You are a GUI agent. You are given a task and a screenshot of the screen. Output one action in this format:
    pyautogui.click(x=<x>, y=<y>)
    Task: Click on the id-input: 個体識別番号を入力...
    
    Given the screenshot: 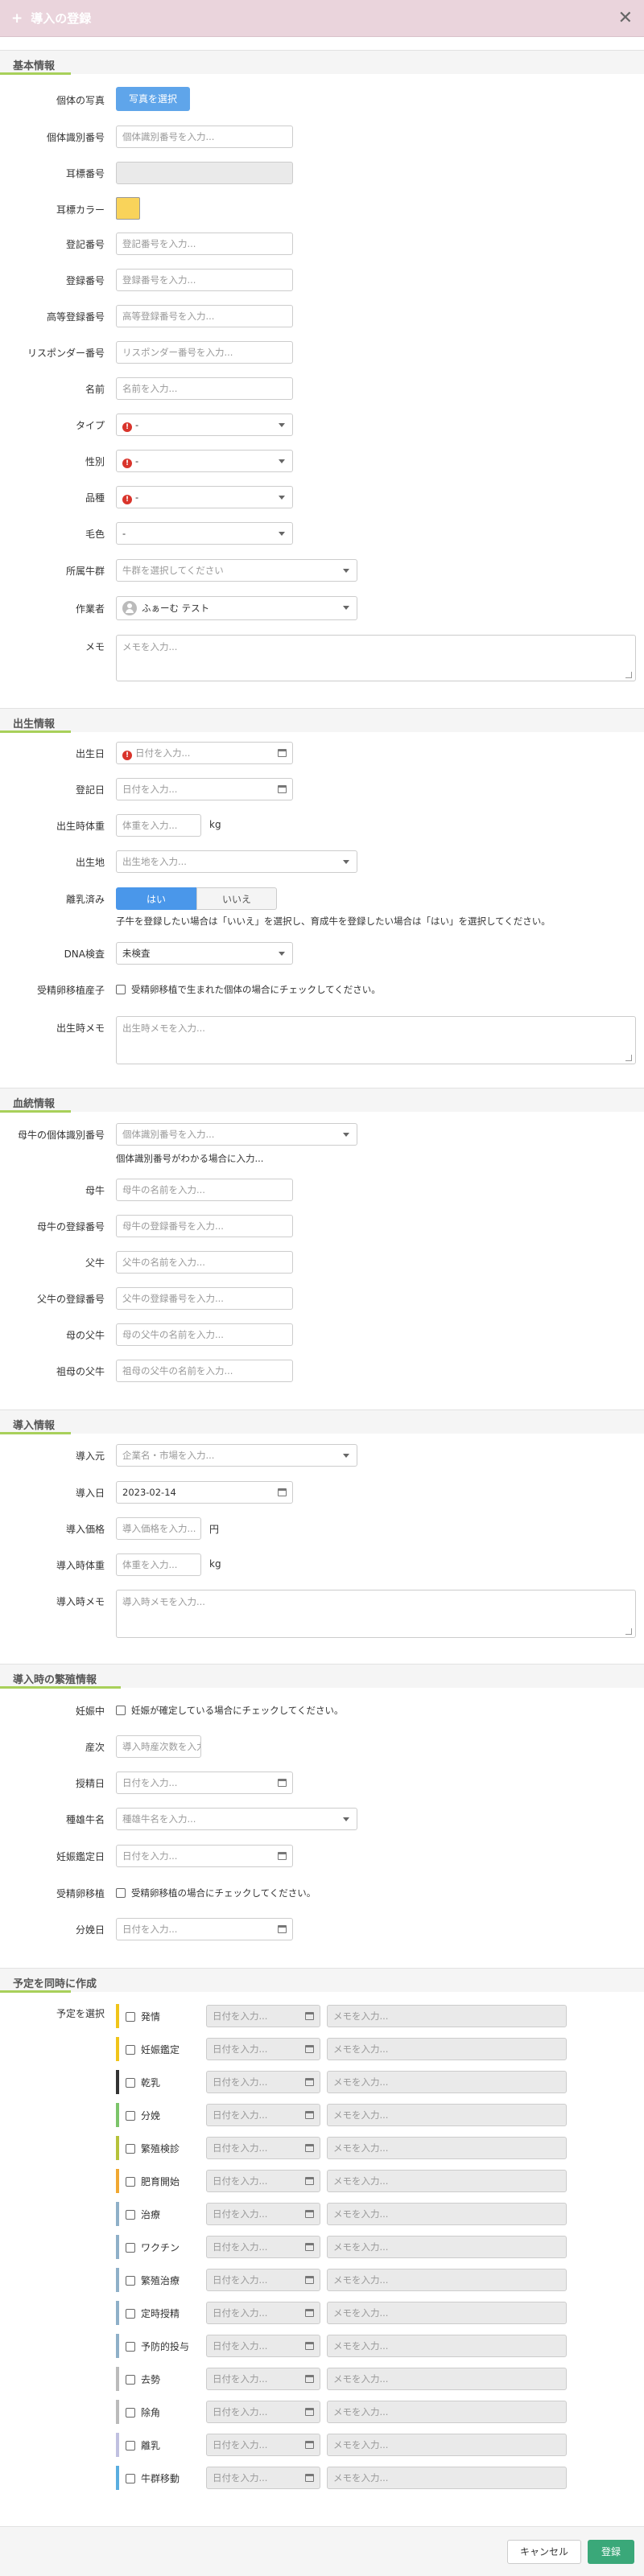 What is the action you would take?
    pyautogui.click(x=204, y=137)
    